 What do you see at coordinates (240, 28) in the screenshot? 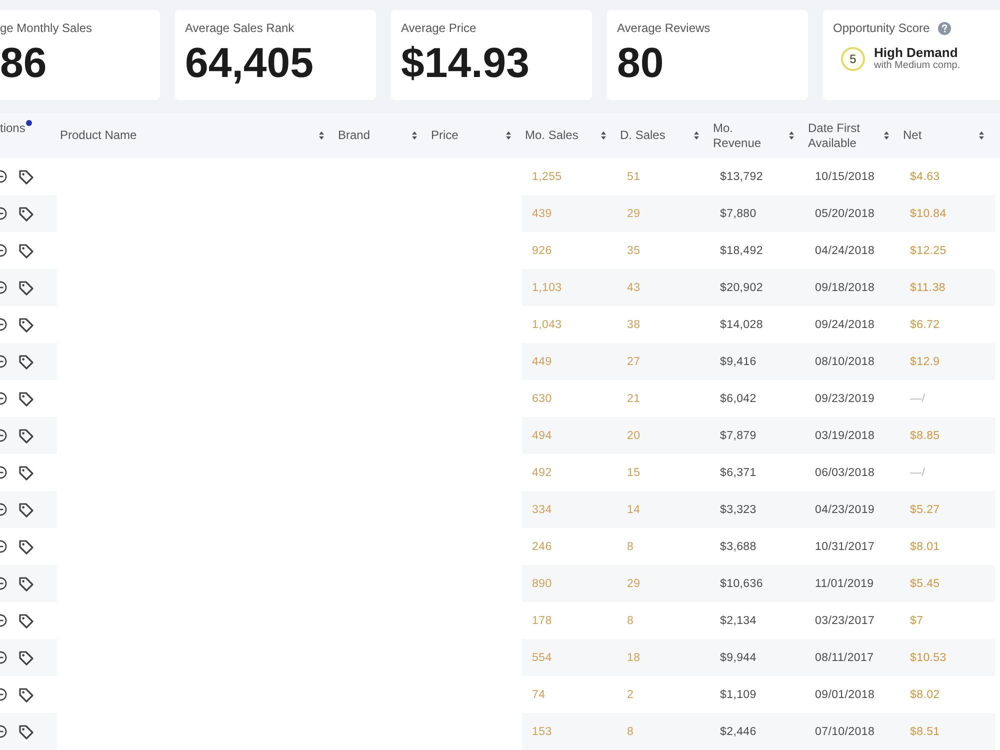
I see `stat-label: Average Sales Rank` at bounding box center [240, 28].